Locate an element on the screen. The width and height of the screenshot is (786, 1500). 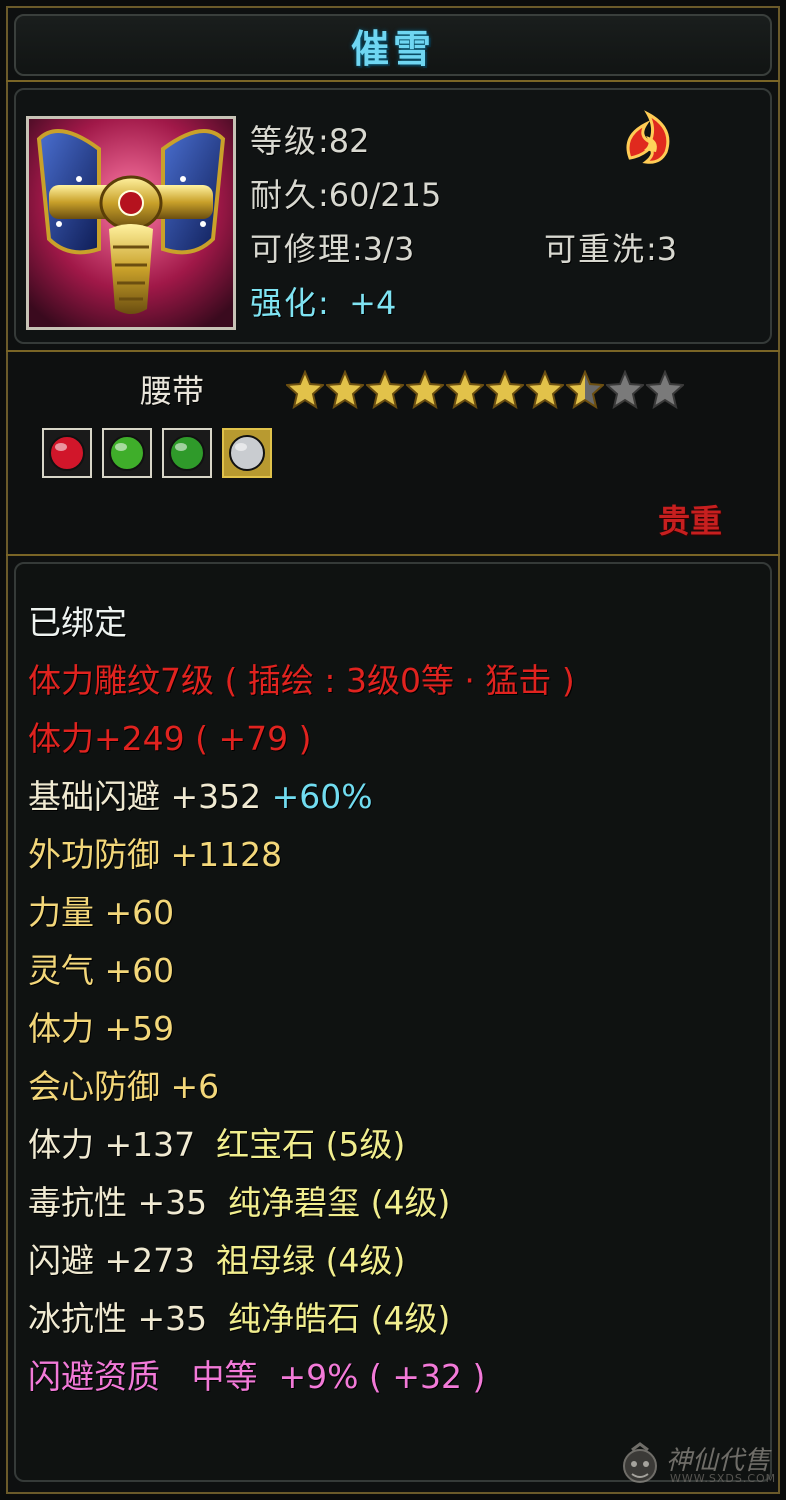
base-dodge-pct: +60% is located at coordinates (322, 796).